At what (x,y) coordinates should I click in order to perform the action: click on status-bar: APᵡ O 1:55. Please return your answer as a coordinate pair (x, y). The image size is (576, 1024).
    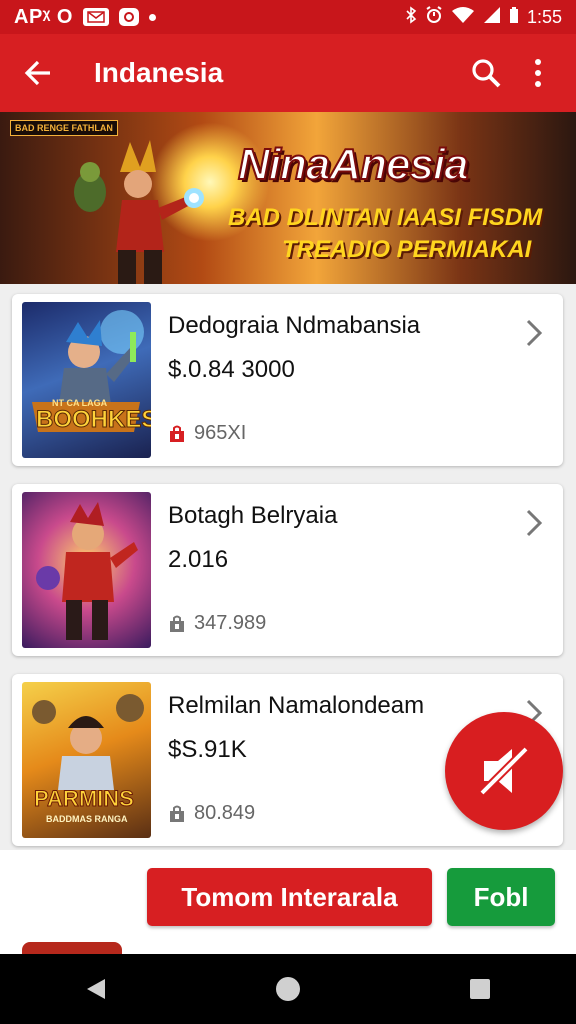
    Looking at the image, I should click on (288, 17).